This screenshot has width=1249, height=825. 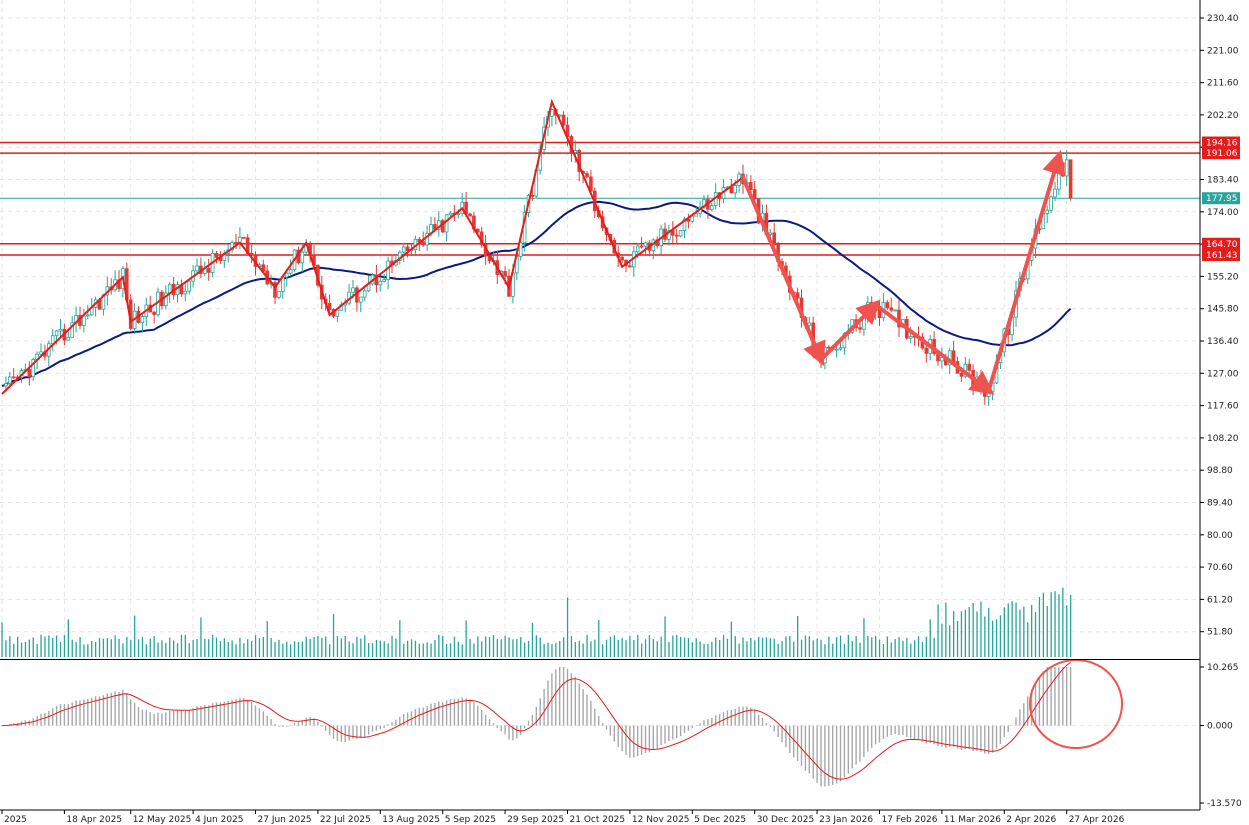 I want to click on time-tick-label: 18 Apr 2025, so click(x=94, y=820).